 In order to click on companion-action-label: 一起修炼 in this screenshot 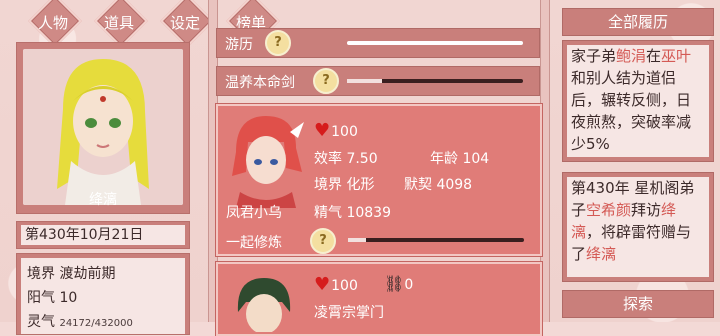, I will do `click(254, 243)`.